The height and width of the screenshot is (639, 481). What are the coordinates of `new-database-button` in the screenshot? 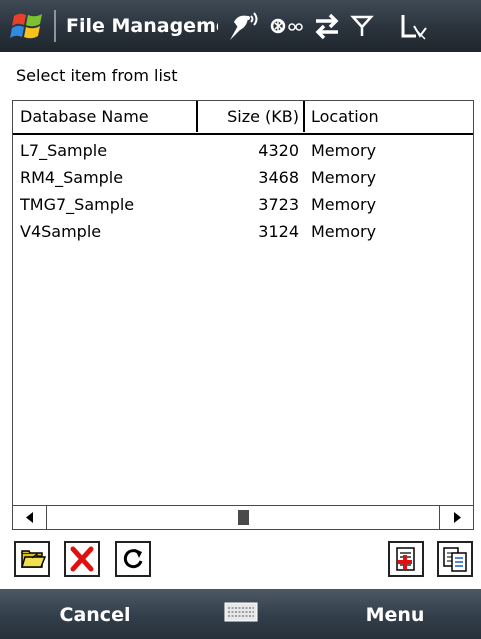 It's located at (406, 559).